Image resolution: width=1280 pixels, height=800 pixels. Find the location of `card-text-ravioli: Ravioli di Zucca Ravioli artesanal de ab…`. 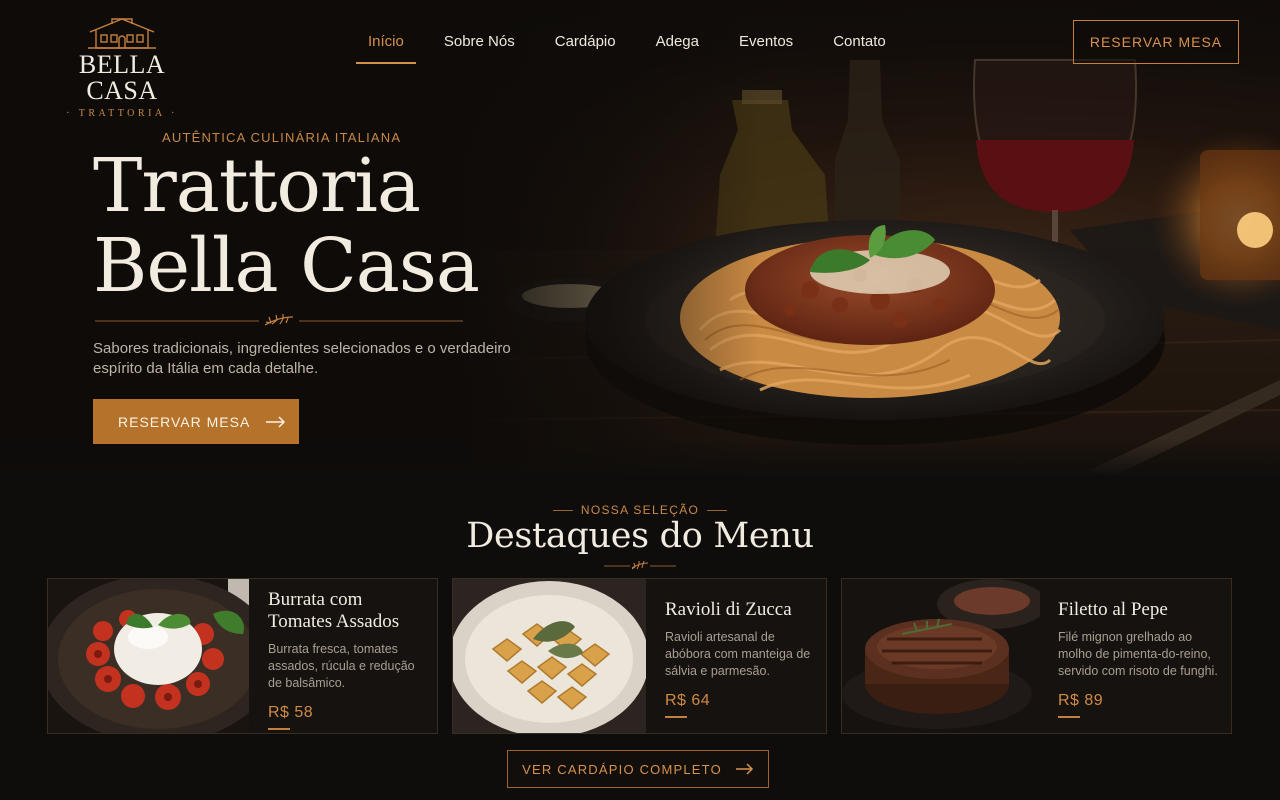

card-text-ravioli: Ravioli di Zucca Ravioli artesanal de ab… is located at coordinates (742, 658).